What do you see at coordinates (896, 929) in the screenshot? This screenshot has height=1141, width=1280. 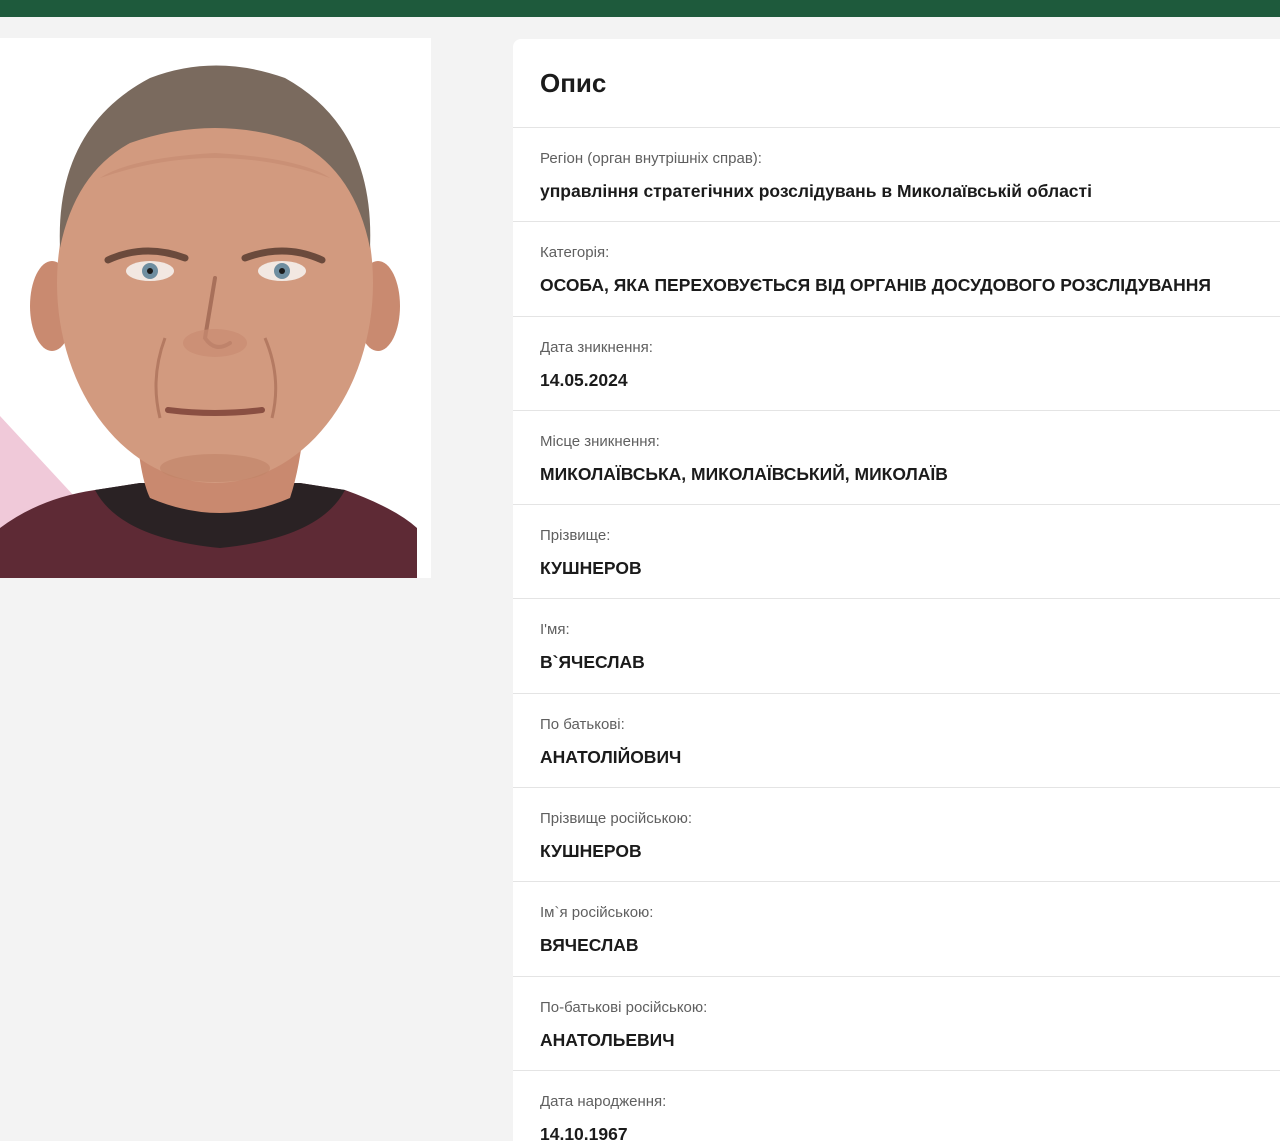 I see `field-row-first-name-ru: Ім`я російською: ВЯЧЕСЛАВ` at bounding box center [896, 929].